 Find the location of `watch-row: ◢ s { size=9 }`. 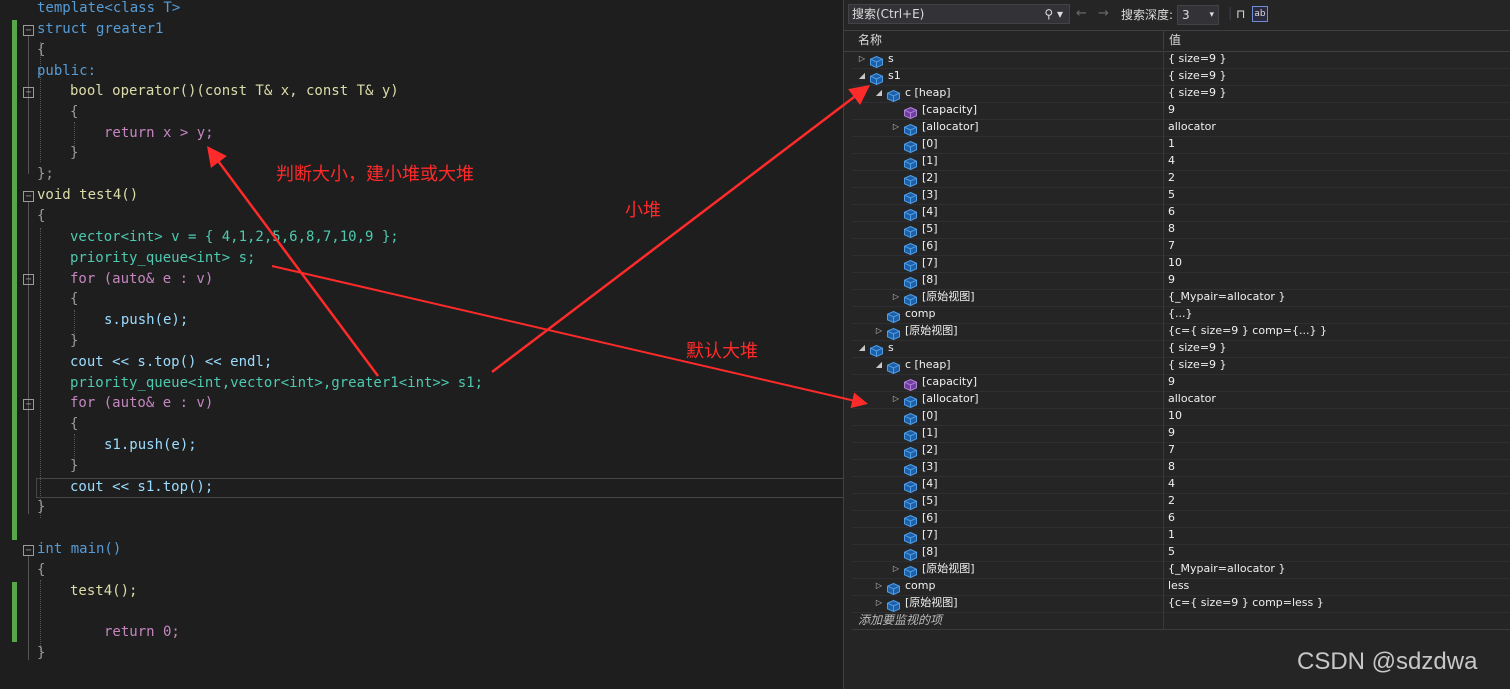

watch-row: ◢ s { size=9 } is located at coordinates (1181, 349).